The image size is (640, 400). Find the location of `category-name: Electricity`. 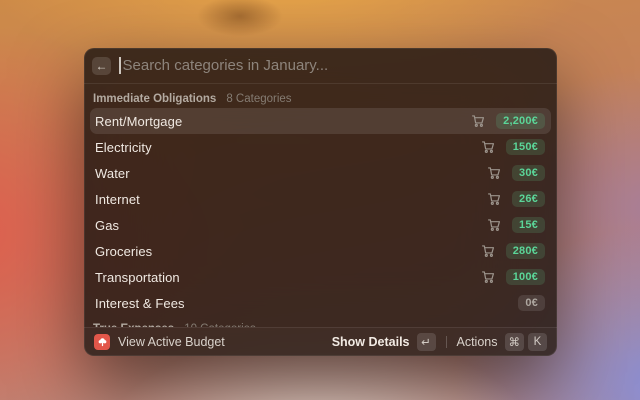

category-name: Electricity is located at coordinates (123, 147).